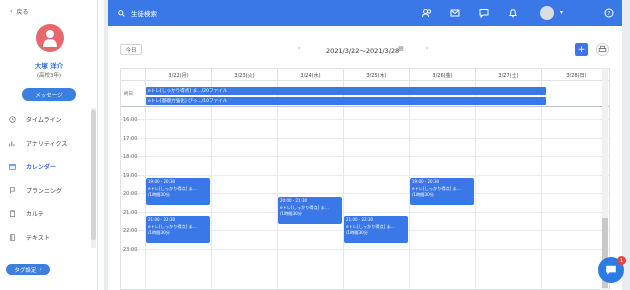 The image size is (630, 290). I want to click on sidebar-item-label: タイムライン, so click(44, 121).